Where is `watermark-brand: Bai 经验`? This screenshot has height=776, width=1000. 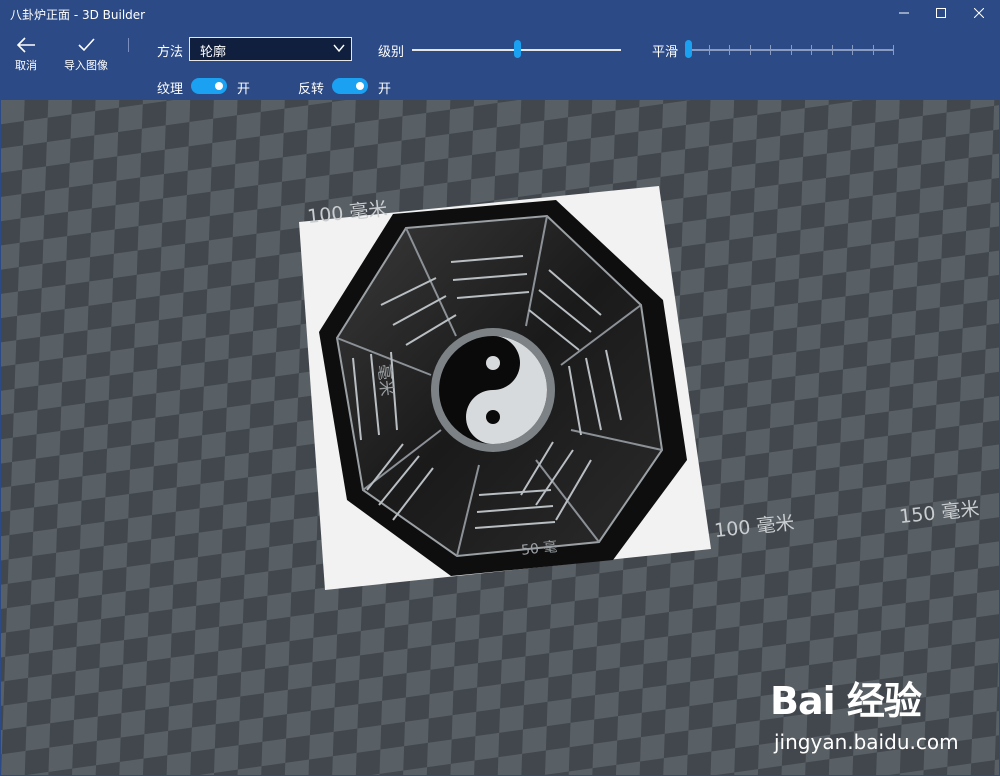 watermark-brand: Bai 经验 is located at coordinates (846, 701).